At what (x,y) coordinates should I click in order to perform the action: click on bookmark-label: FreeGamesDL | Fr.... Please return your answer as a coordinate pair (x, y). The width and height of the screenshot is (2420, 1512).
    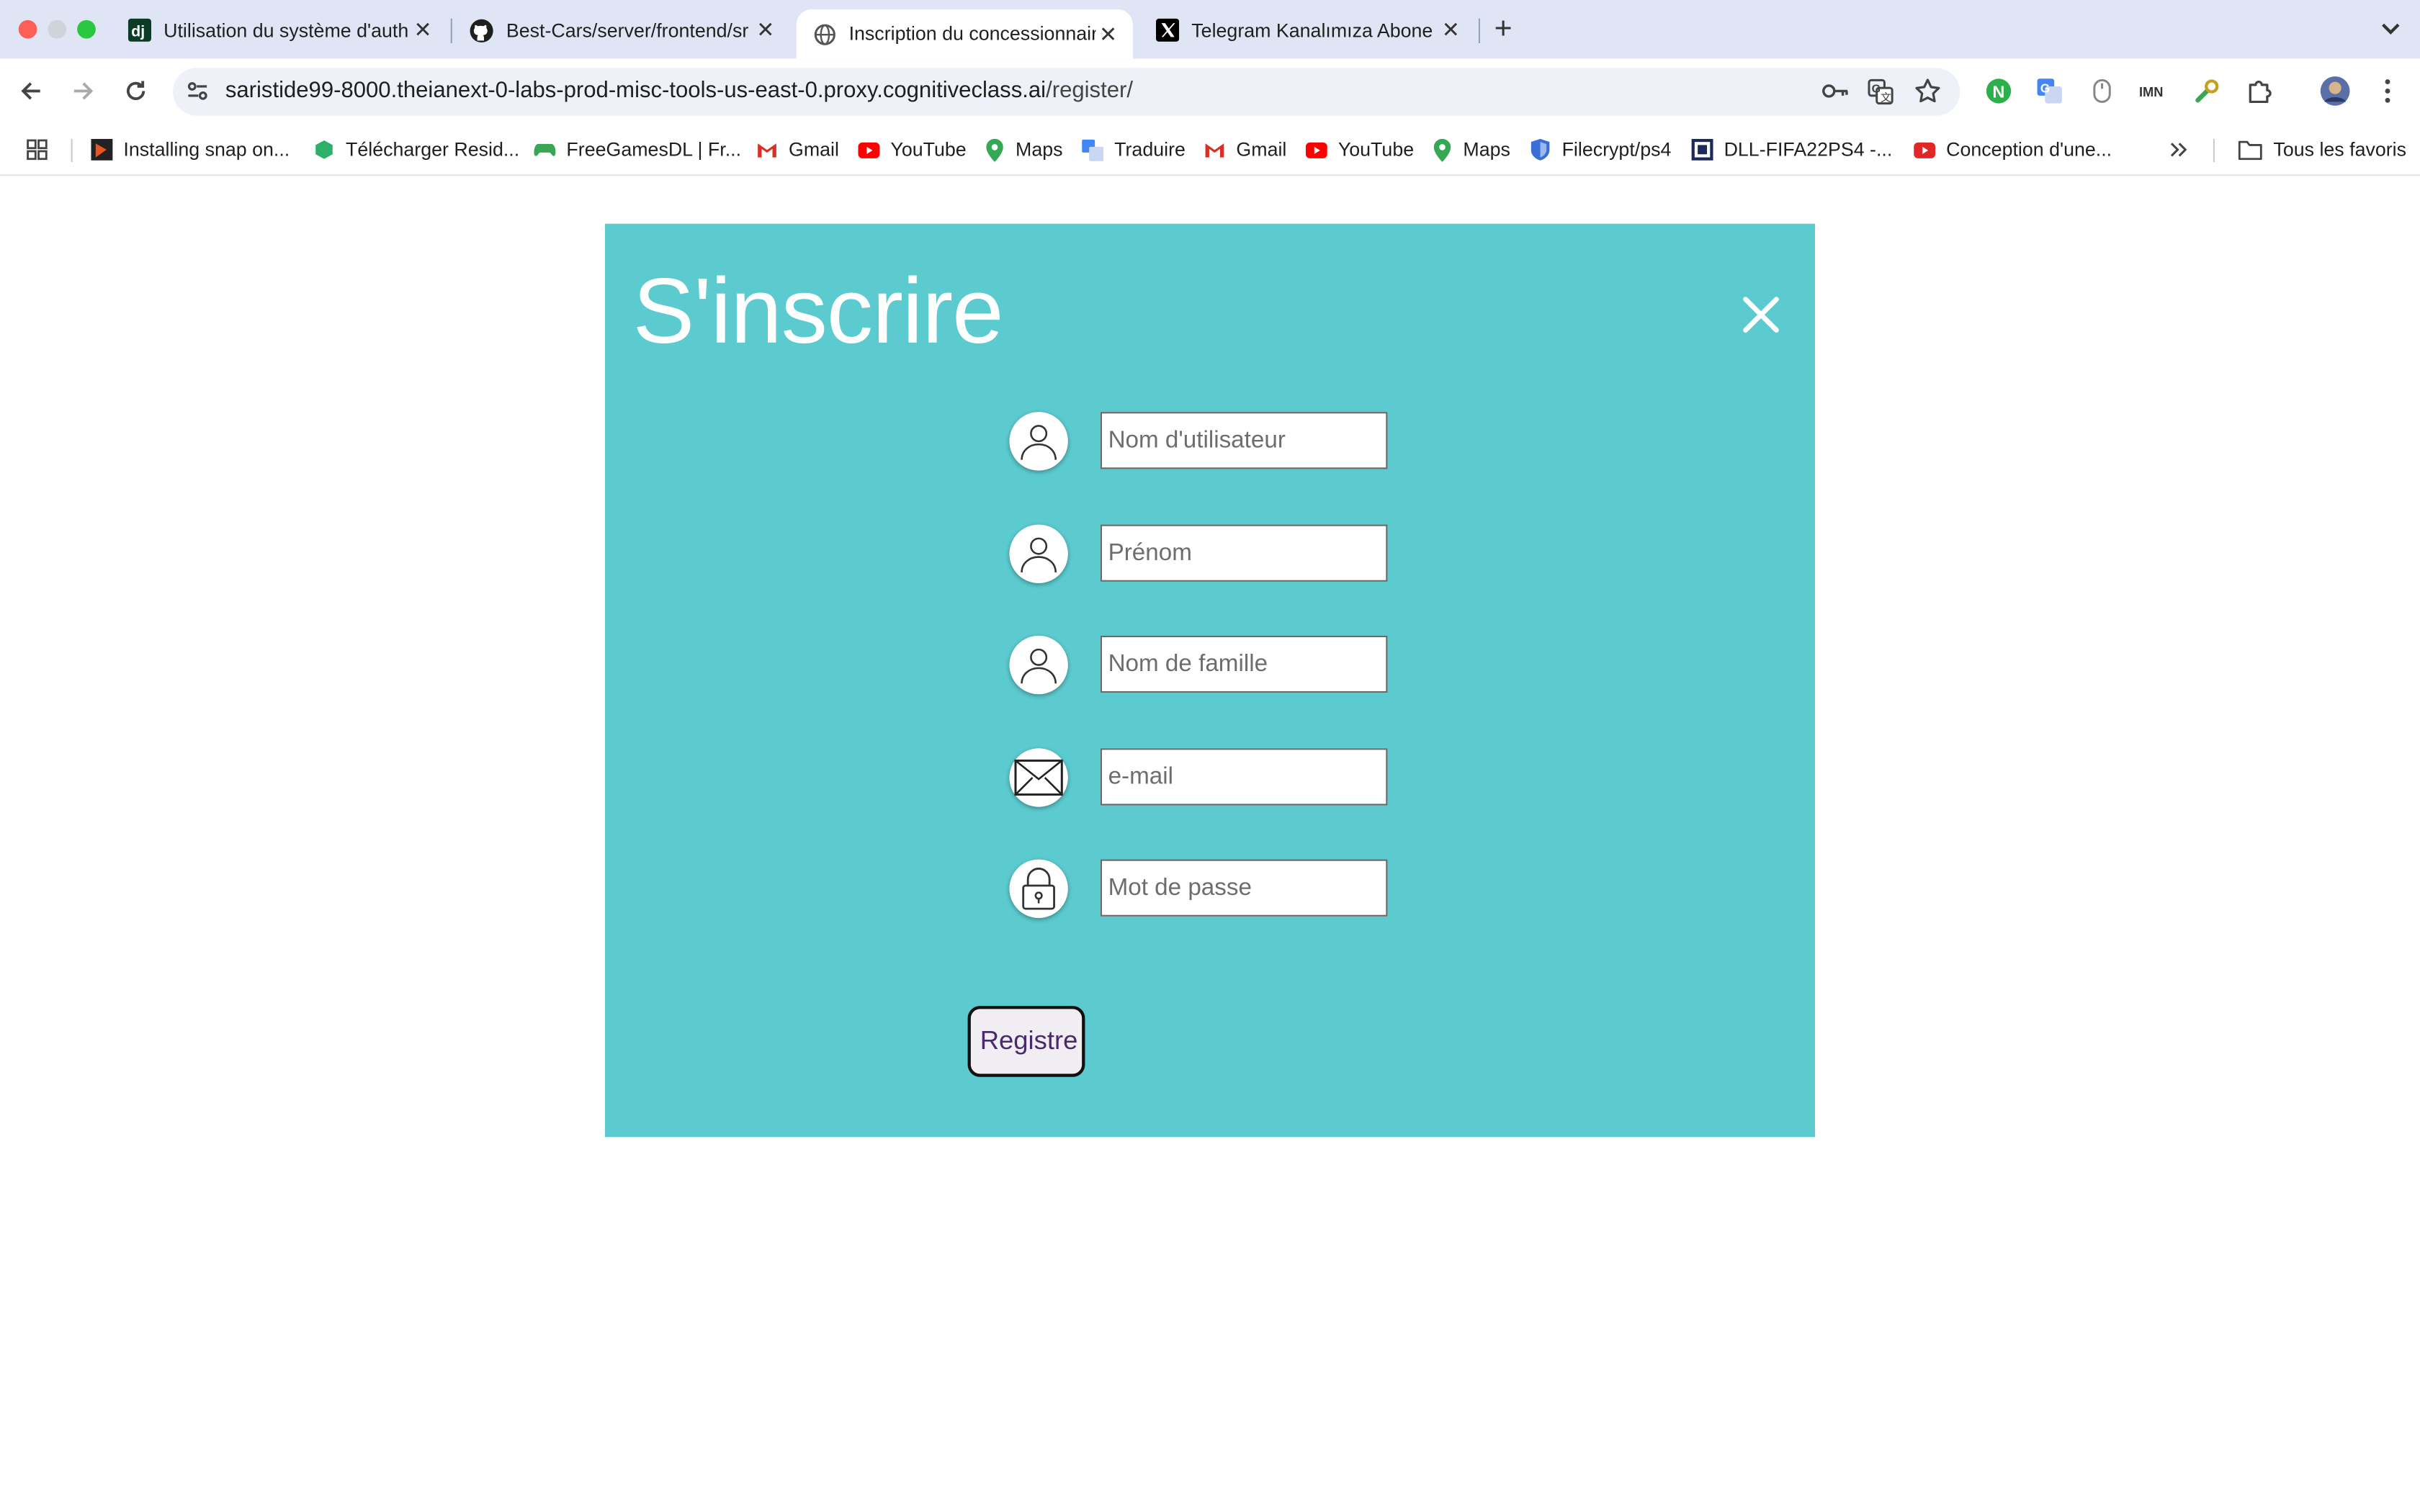
    Looking at the image, I should click on (654, 149).